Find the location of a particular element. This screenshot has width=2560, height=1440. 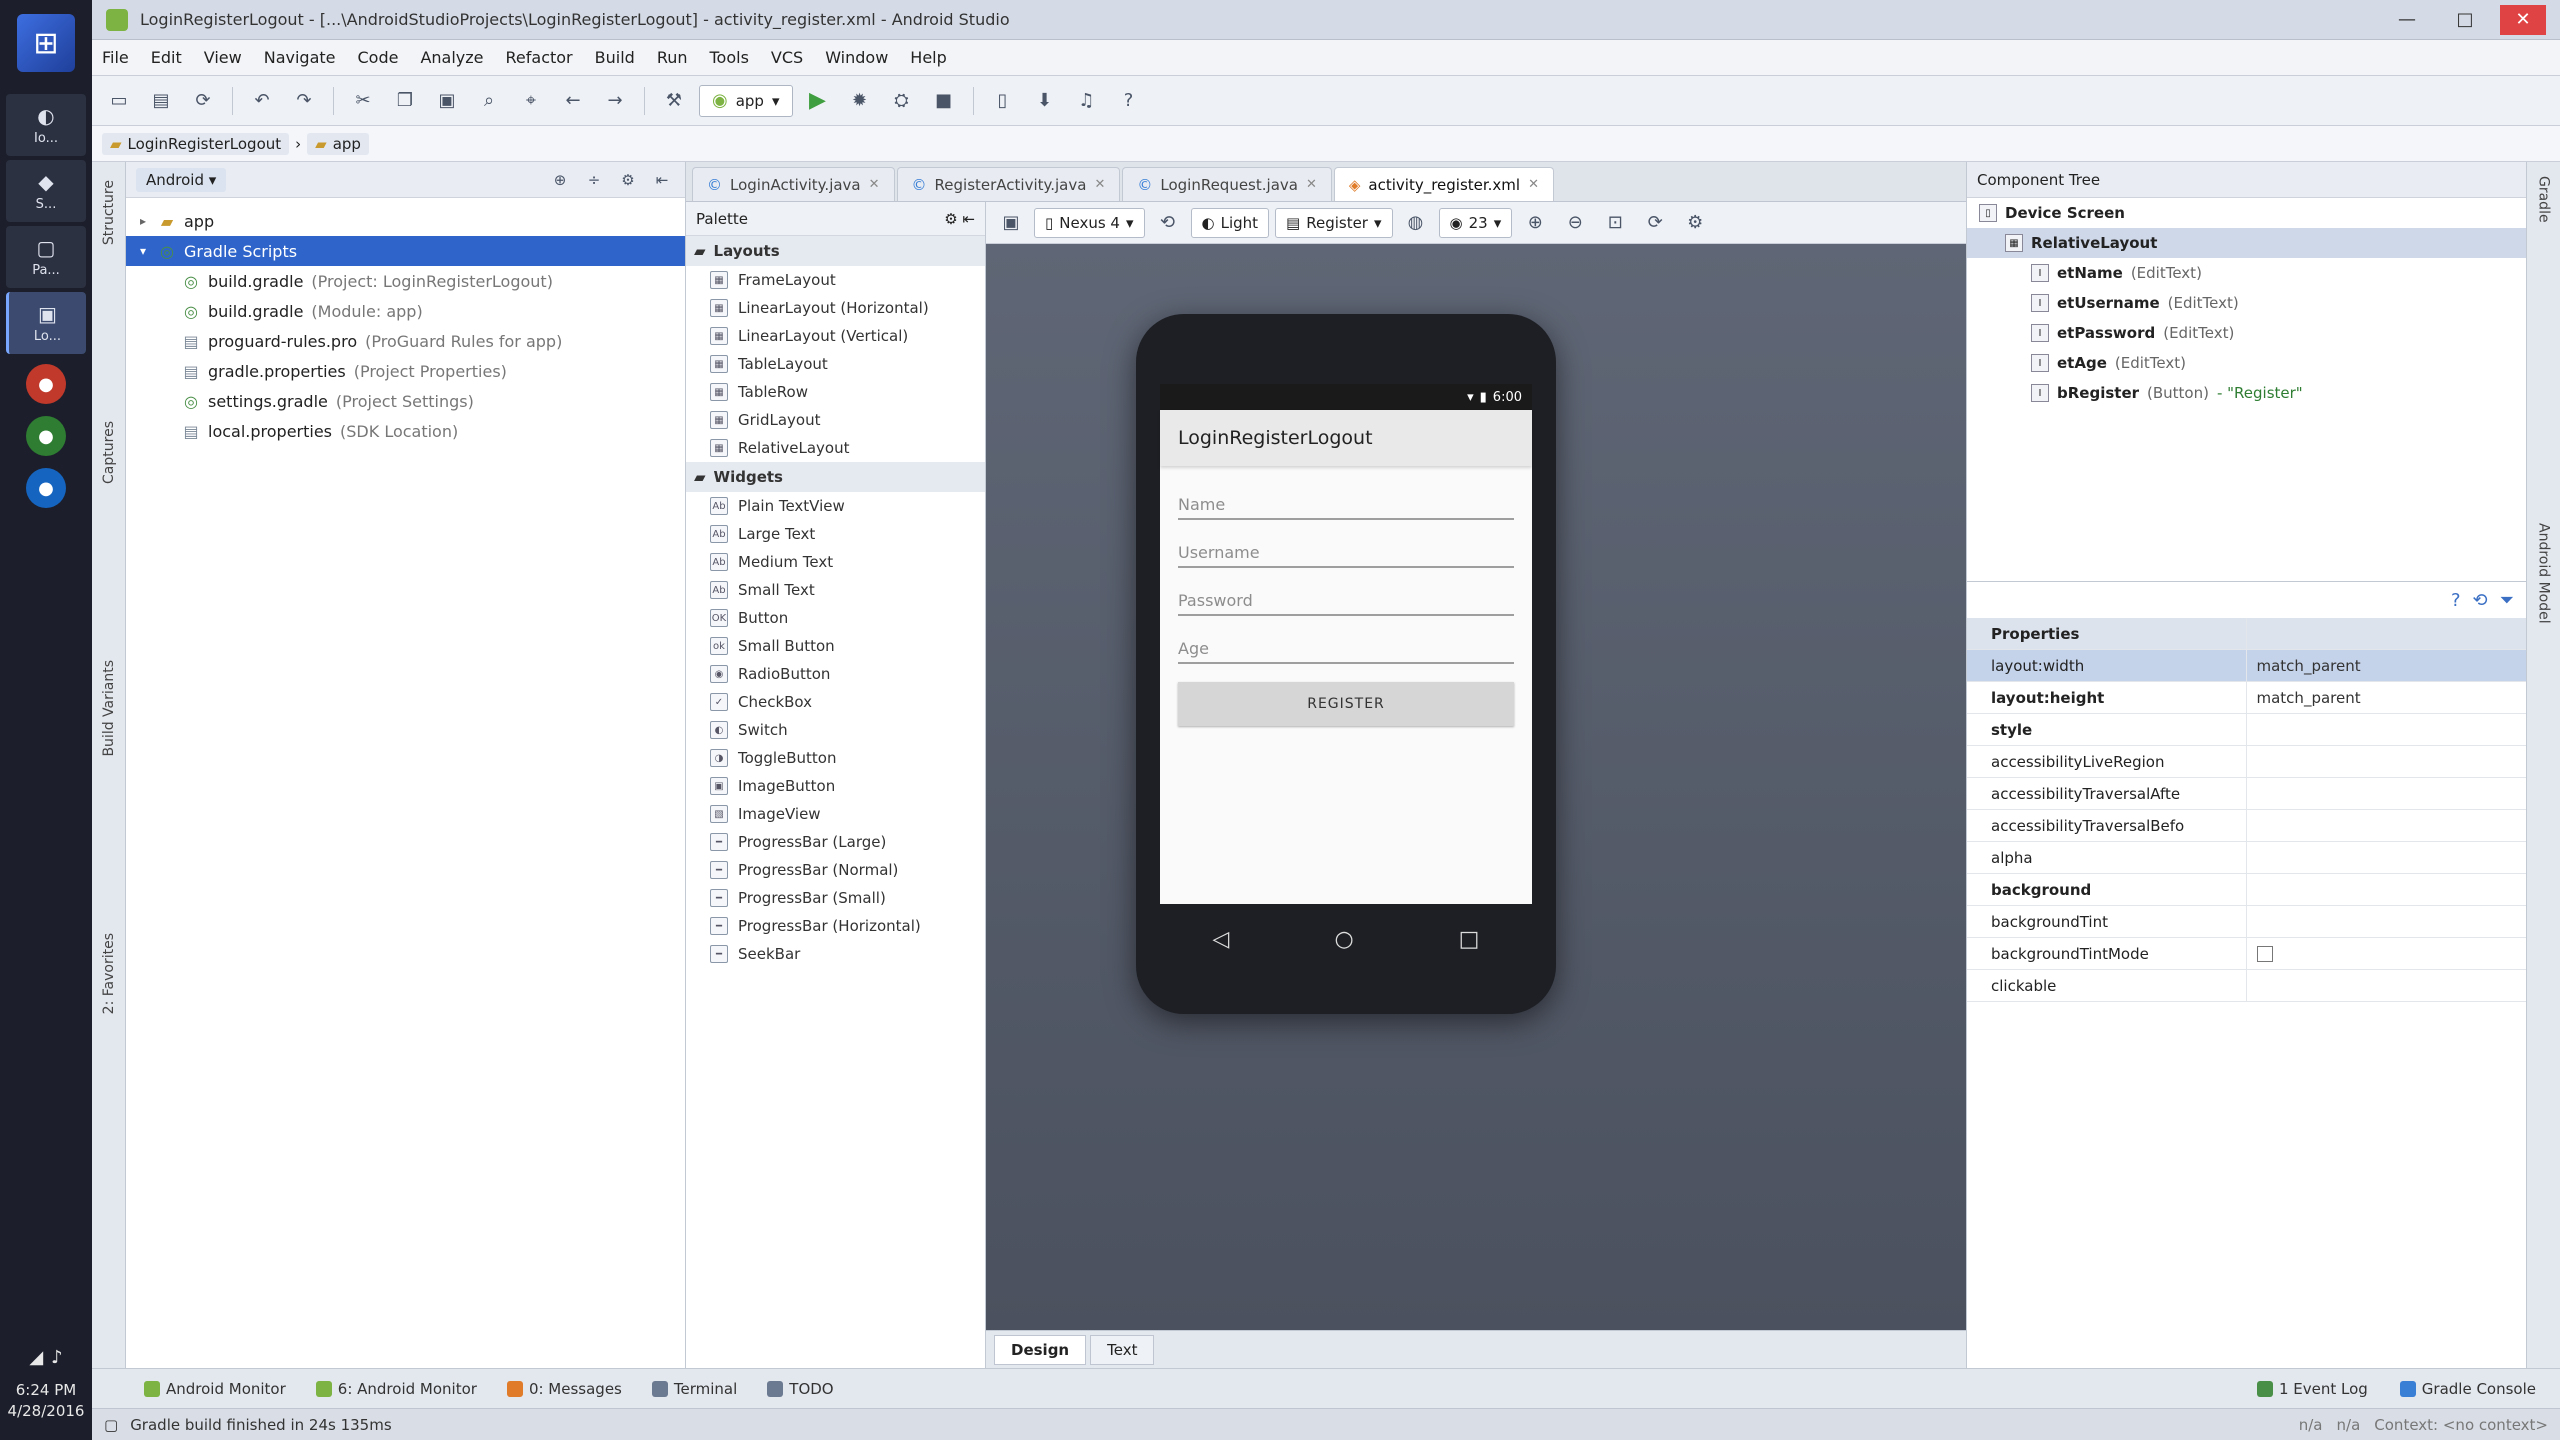

palette-item: ▦ FrameLayout is located at coordinates (835, 280).